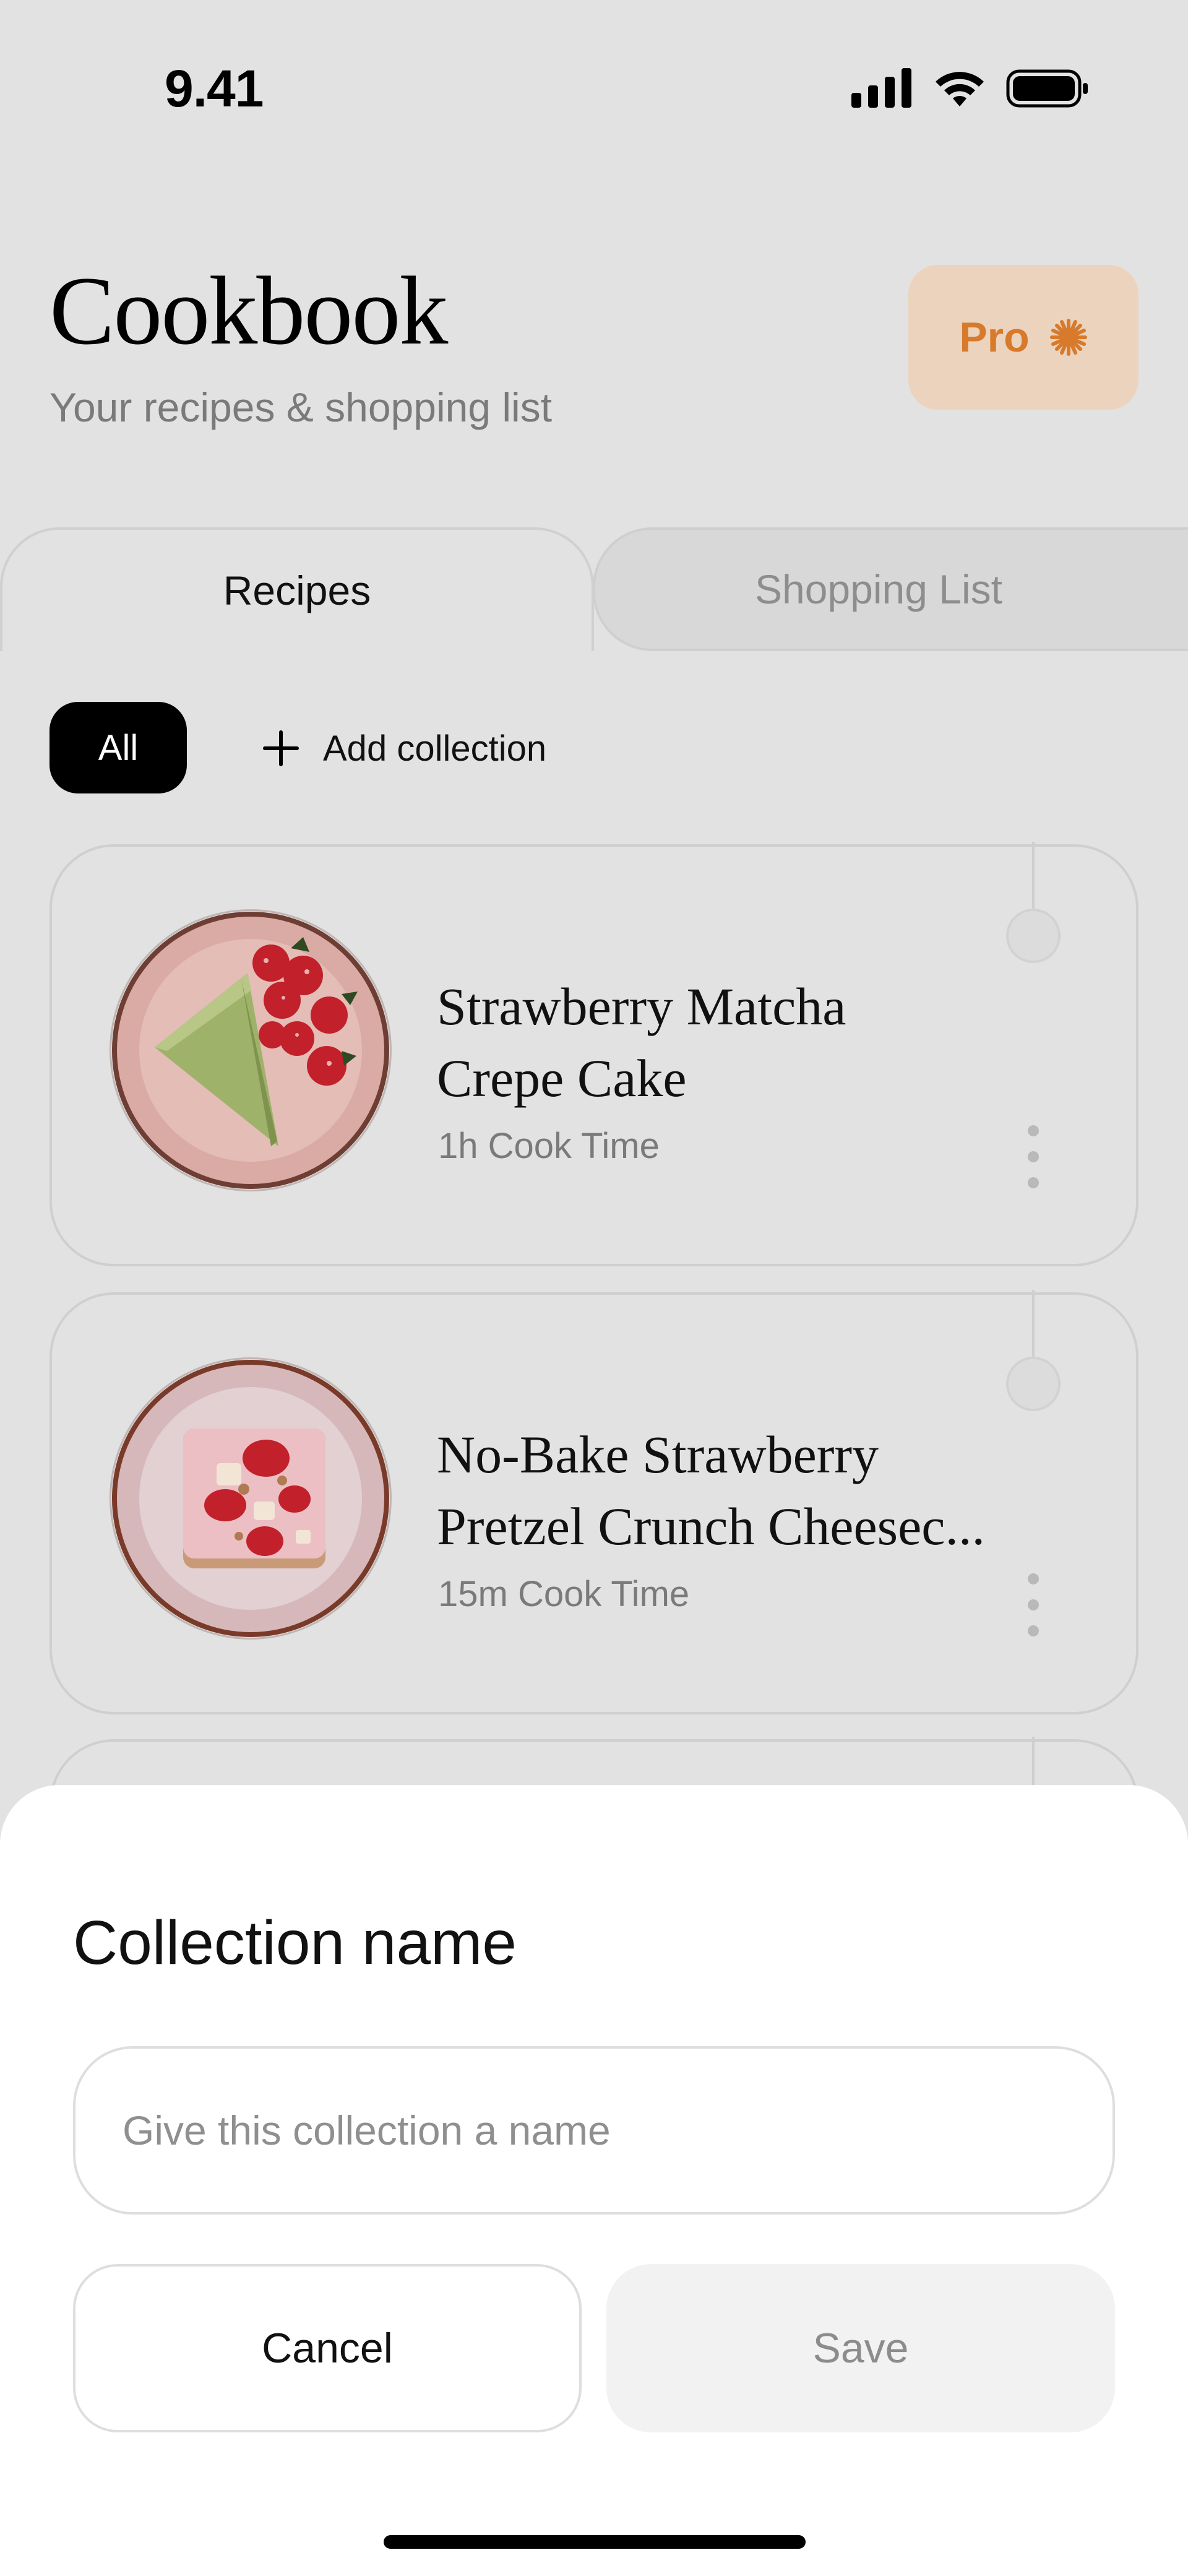  I want to click on collection-name-input, so click(594, 2130).